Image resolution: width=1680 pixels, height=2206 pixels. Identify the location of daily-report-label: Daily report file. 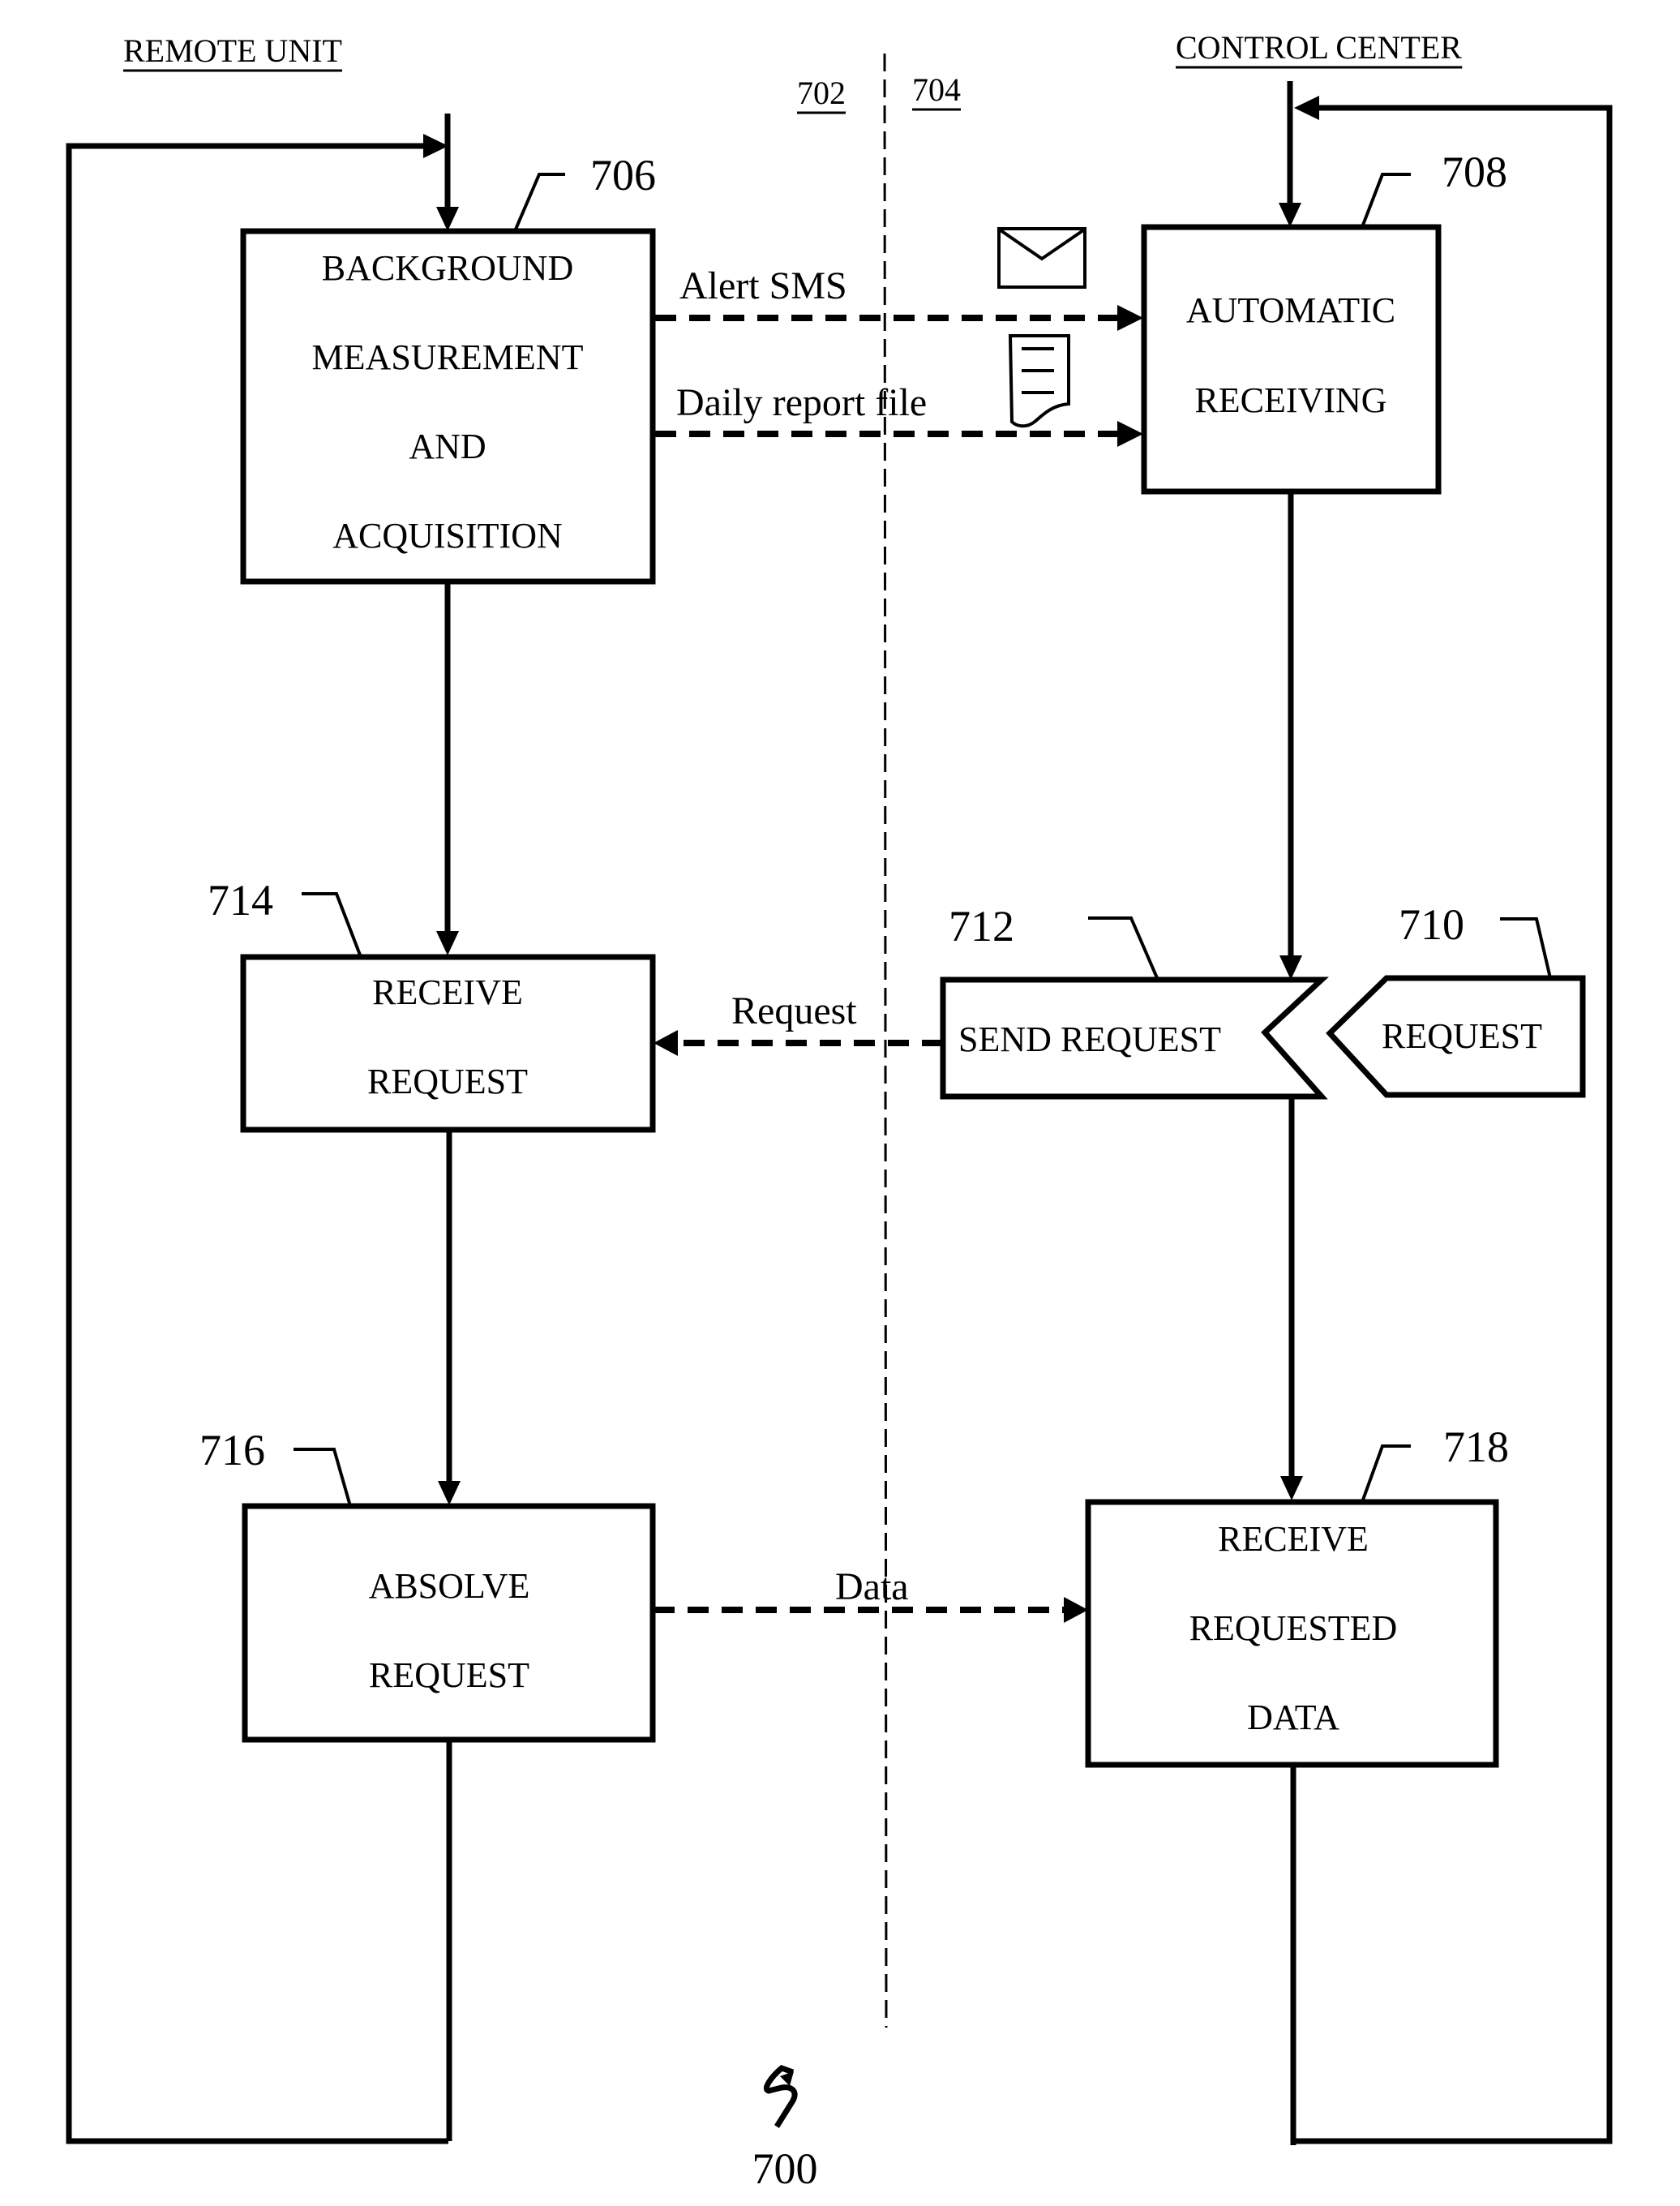
(802, 402).